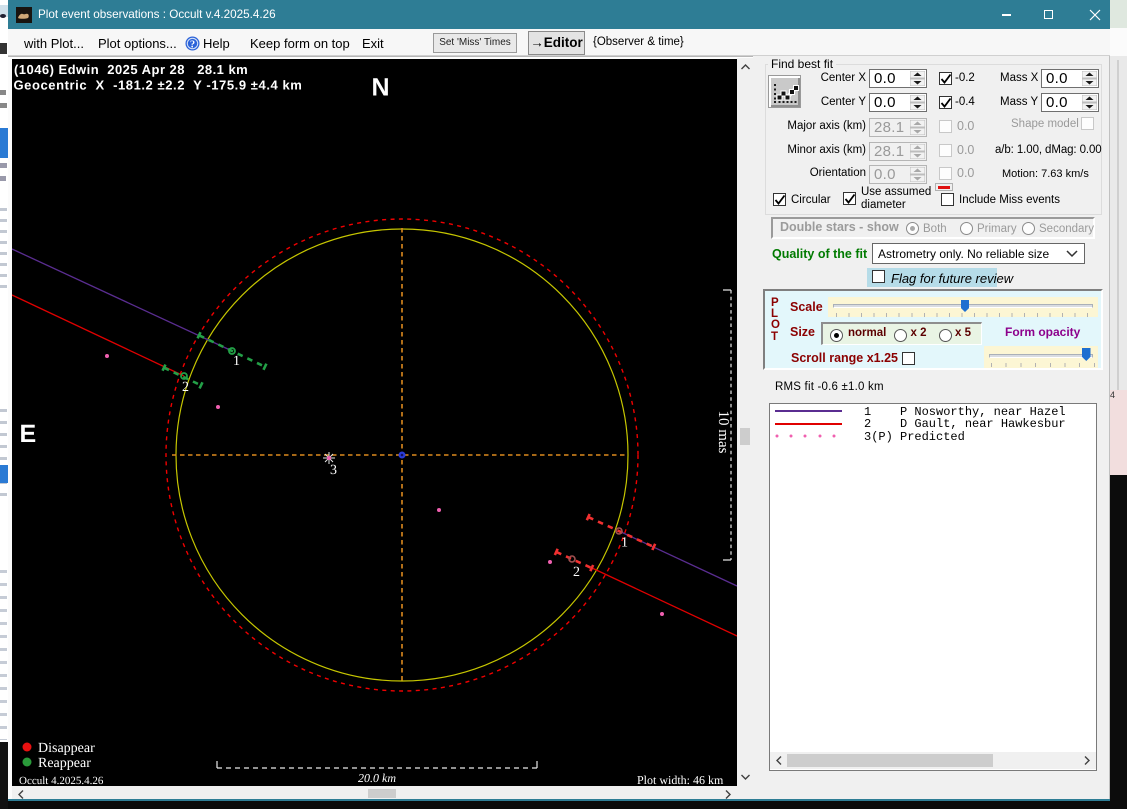  What do you see at coordinates (61, 780) in the screenshot?
I see `svg-text: Occult 4.2025.4.26` at bounding box center [61, 780].